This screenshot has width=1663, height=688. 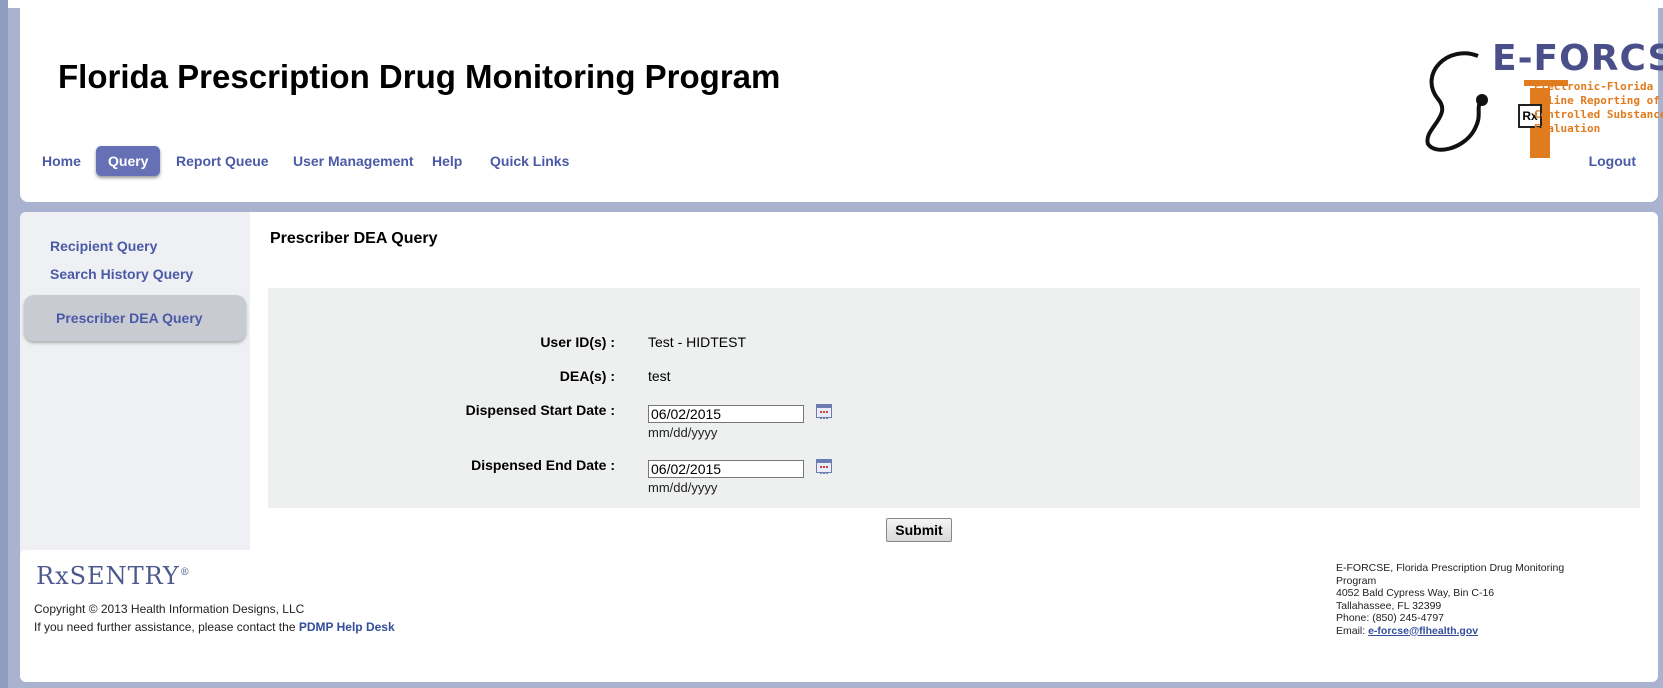 What do you see at coordinates (697, 342) in the screenshot?
I see `user-ids-value: Test - HIDTEST` at bounding box center [697, 342].